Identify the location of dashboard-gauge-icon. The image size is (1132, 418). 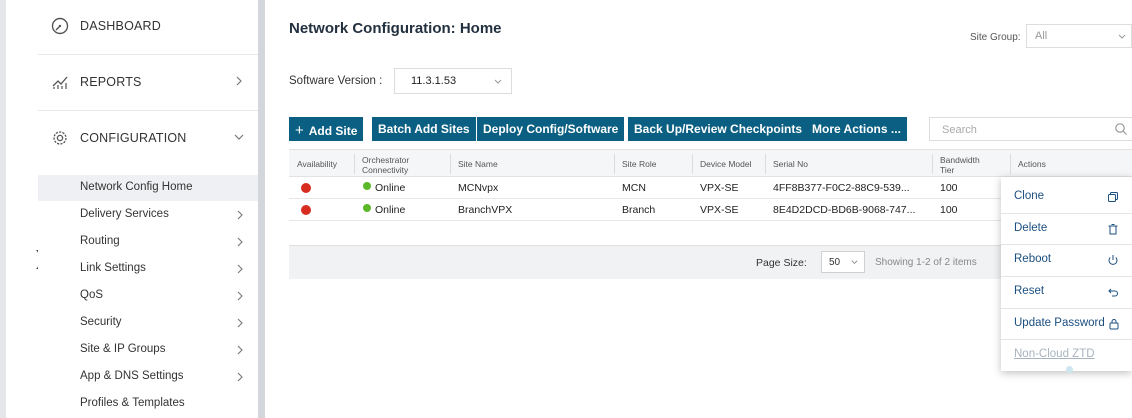
(60, 26).